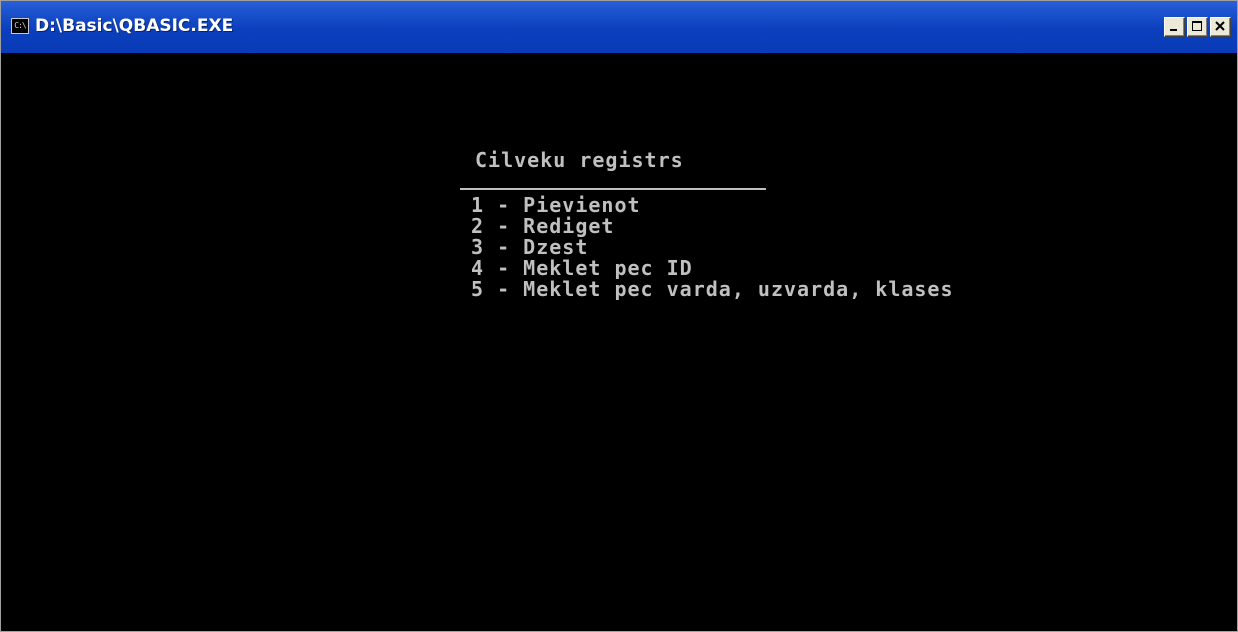 This screenshot has width=1238, height=632. I want to click on menu-separator, so click(613, 189).